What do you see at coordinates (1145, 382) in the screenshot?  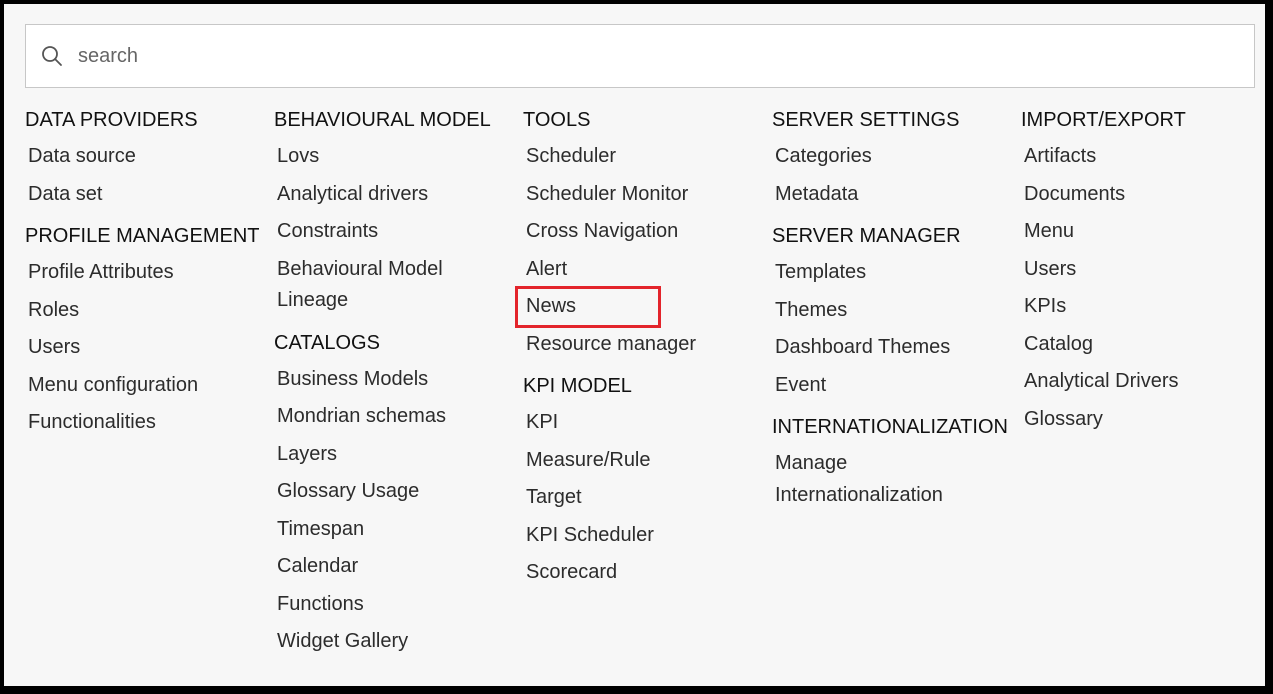 I see `menu-item-analytical-drivers-export: Analytical Drivers` at bounding box center [1145, 382].